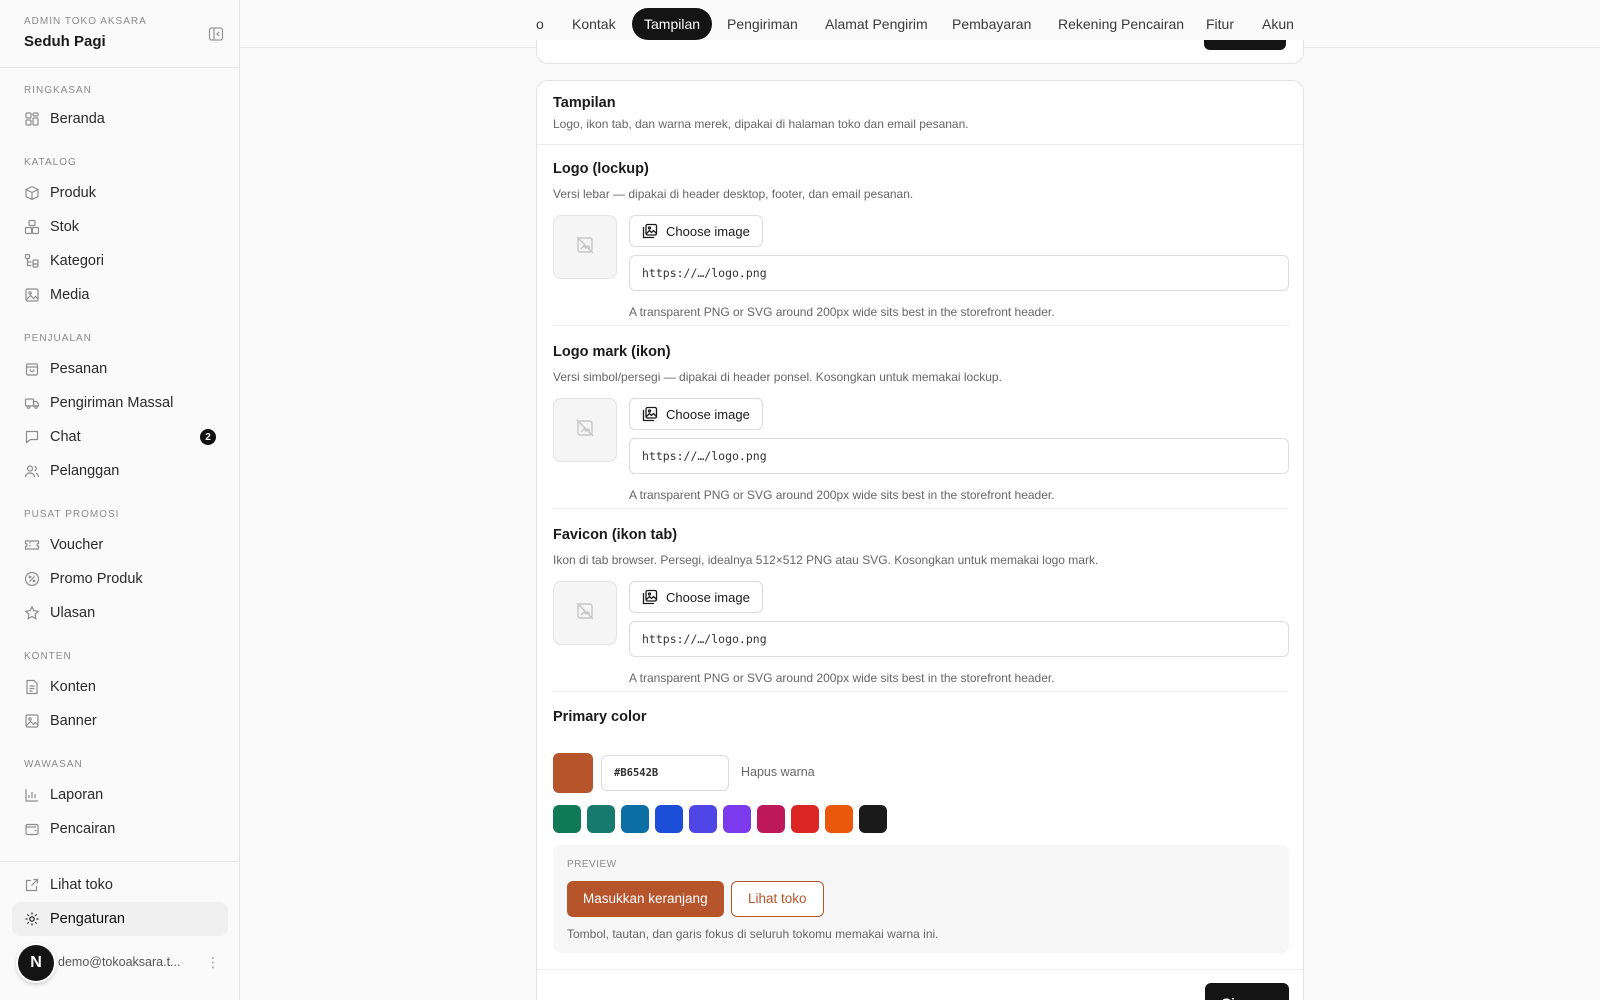 Image resolution: width=1600 pixels, height=1000 pixels. I want to click on sidebar-item-label: Pengaturan, so click(87, 919).